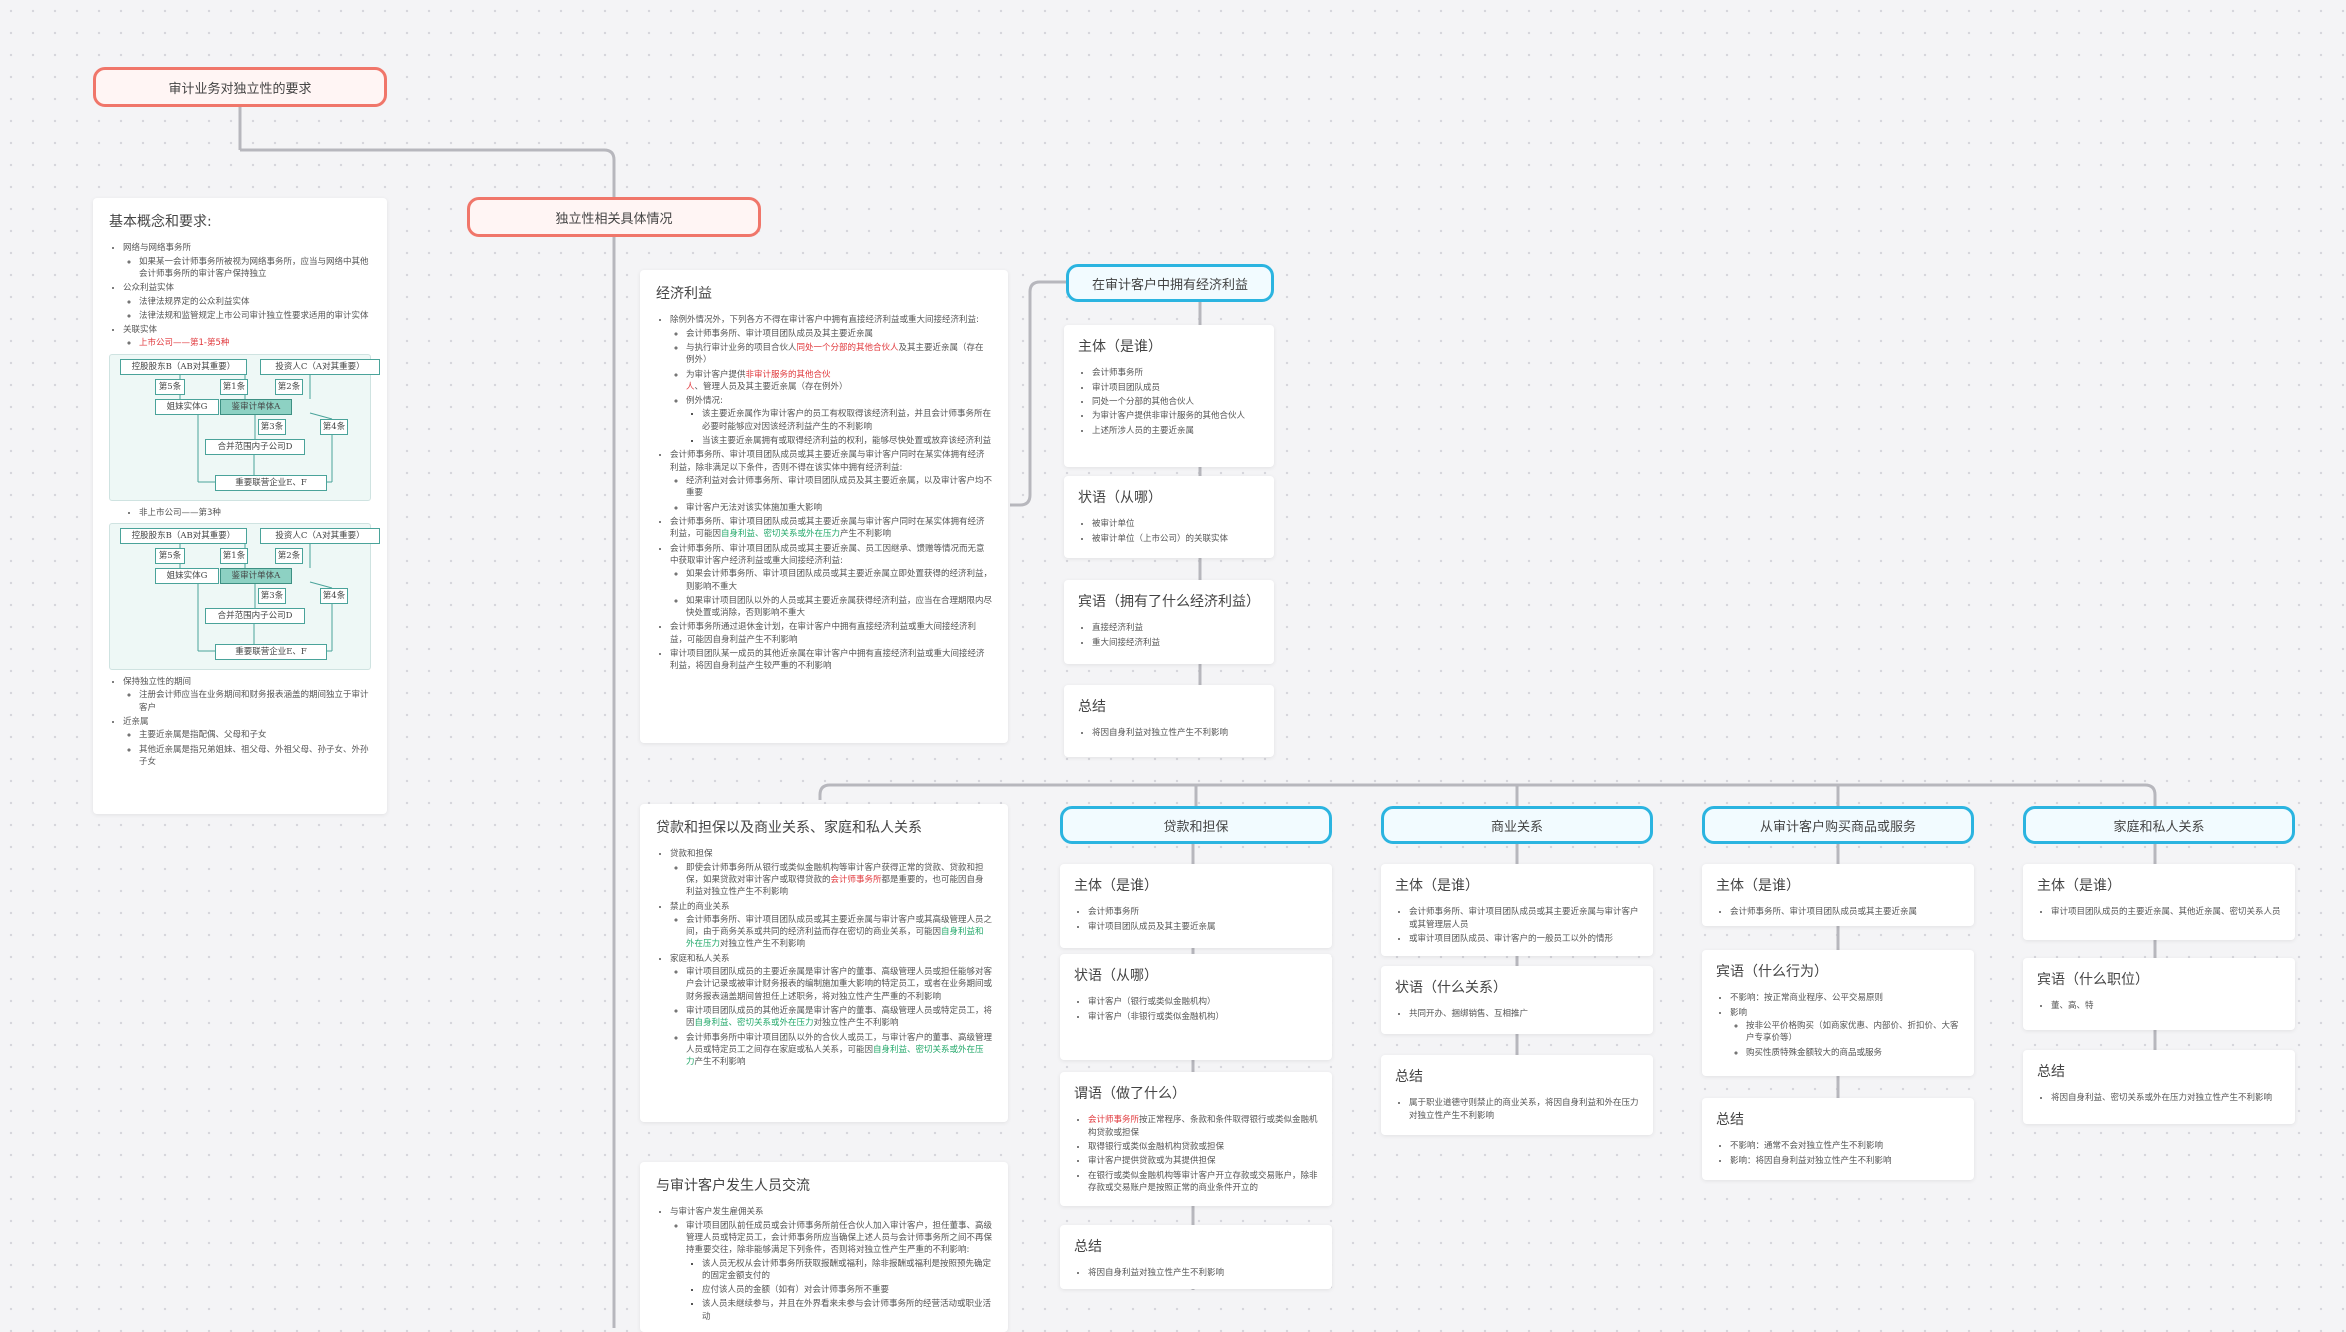 This screenshot has width=2346, height=1332. Describe the element at coordinates (691, 854) in the screenshot. I see `list-text: 贷款和担保` at that location.